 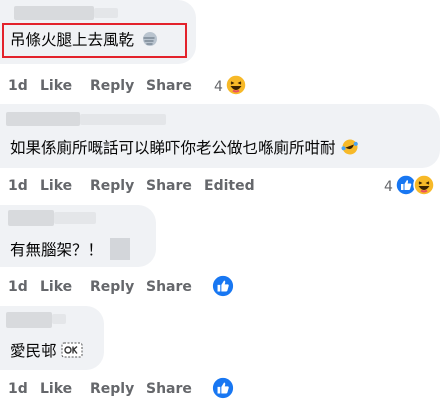 I want to click on comment-text: 吊條火腿上去風乾, so click(x=84, y=41).